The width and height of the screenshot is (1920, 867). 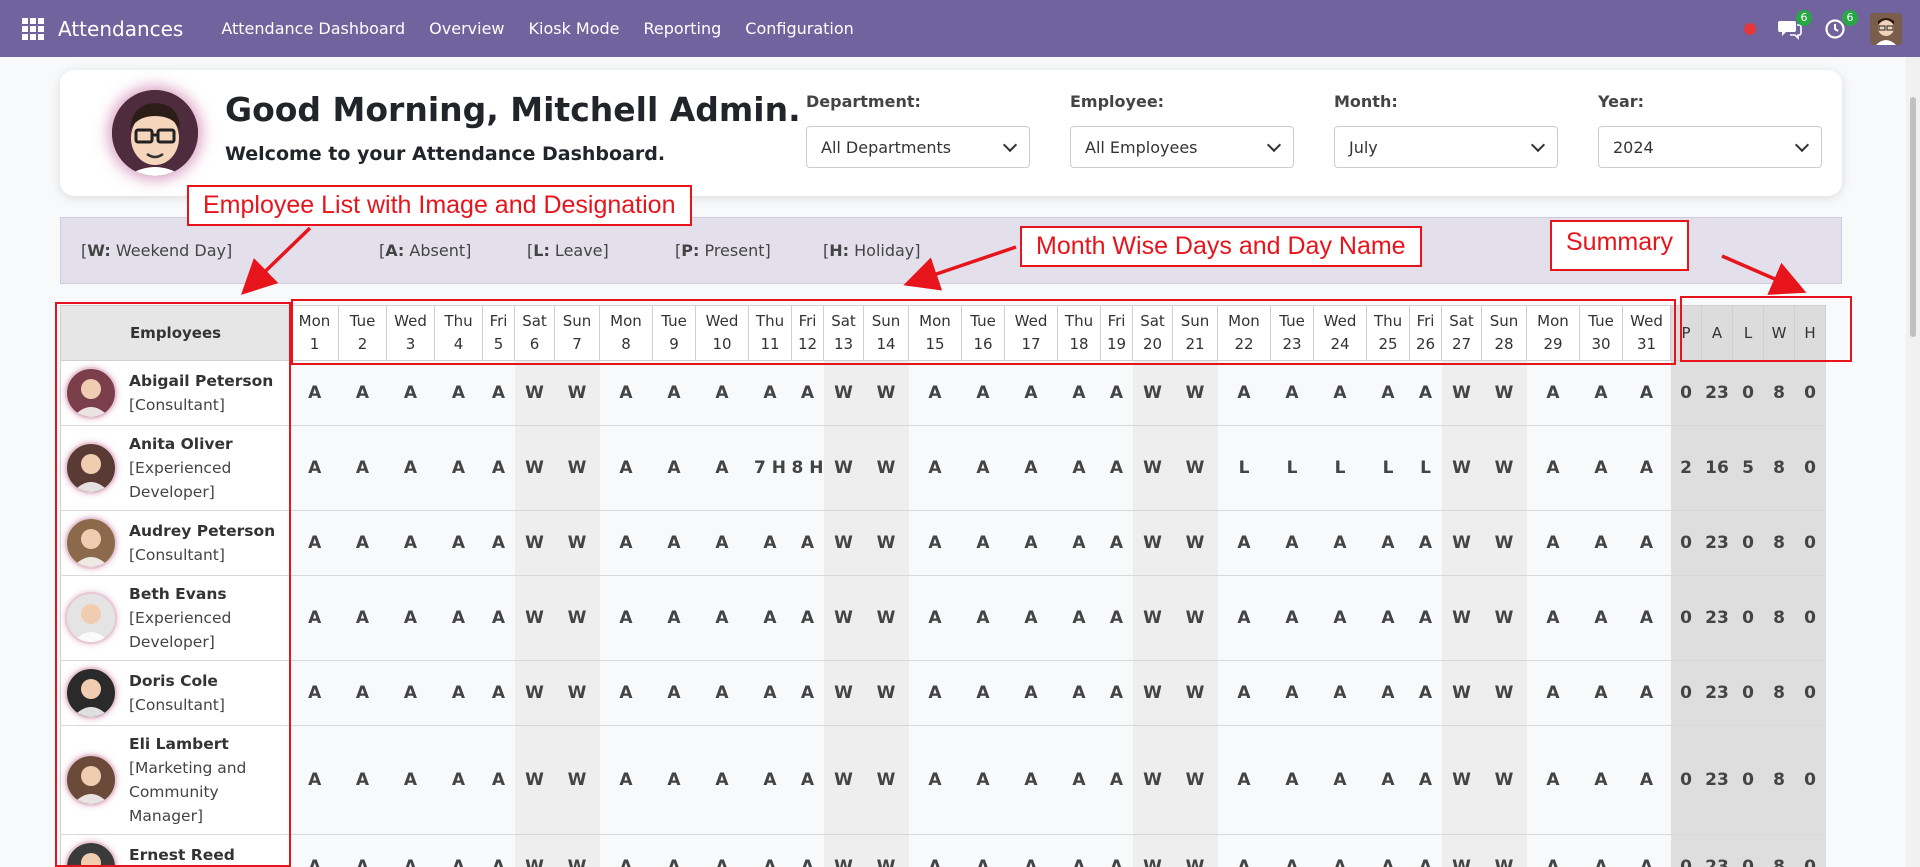 I want to click on department-select: All Departments, so click(x=918, y=147).